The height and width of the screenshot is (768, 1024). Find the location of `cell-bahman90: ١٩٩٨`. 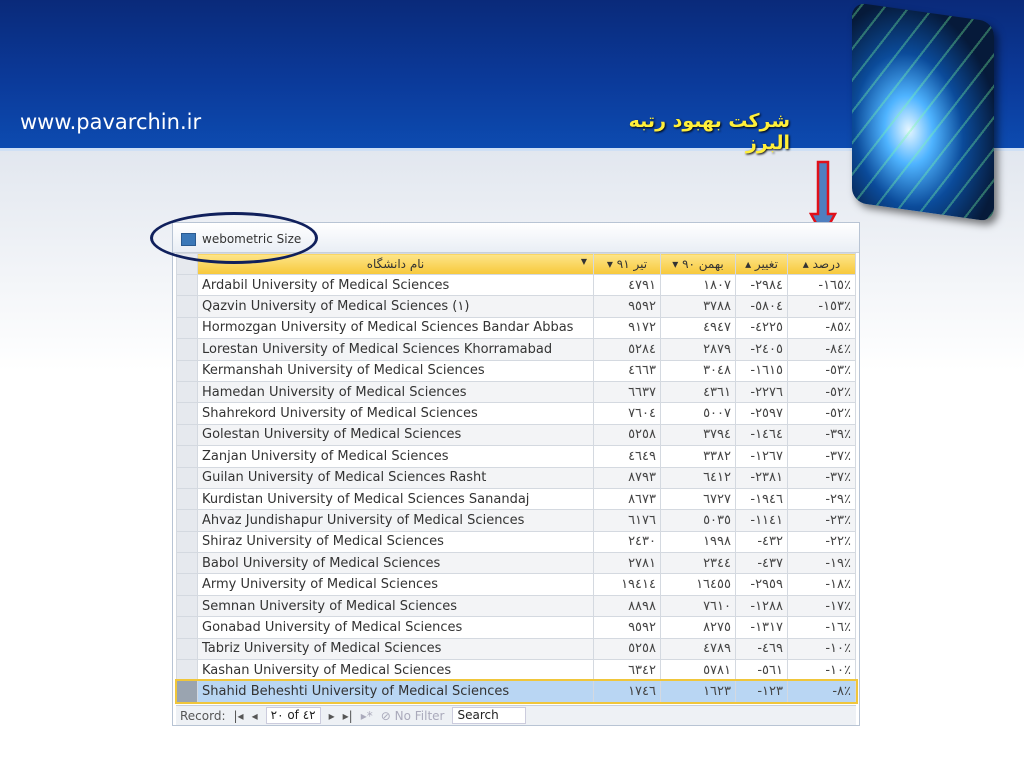

cell-bahman90: ١٩٩٨ is located at coordinates (698, 542).